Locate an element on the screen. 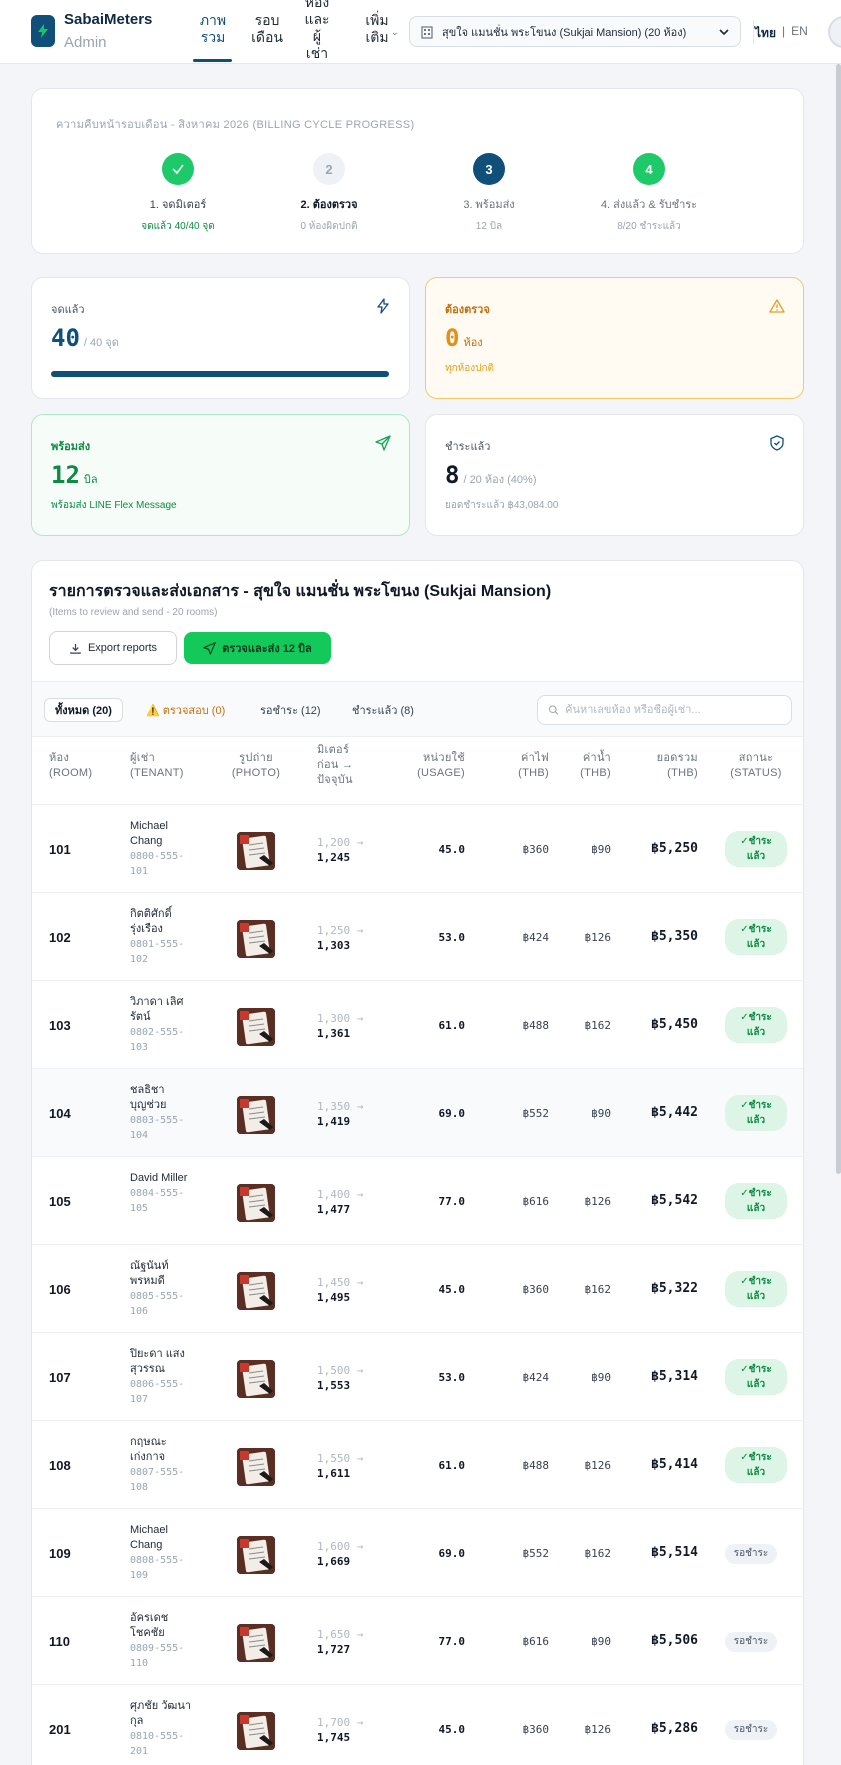 The width and height of the screenshot is (841, 1765). lang-th-button: ไทย is located at coordinates (765, 33).